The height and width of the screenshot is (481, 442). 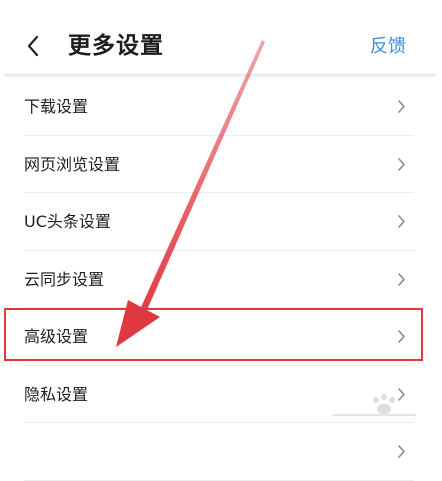 I want to click on feedback-button: 反馈, so click(x=388, y=47).